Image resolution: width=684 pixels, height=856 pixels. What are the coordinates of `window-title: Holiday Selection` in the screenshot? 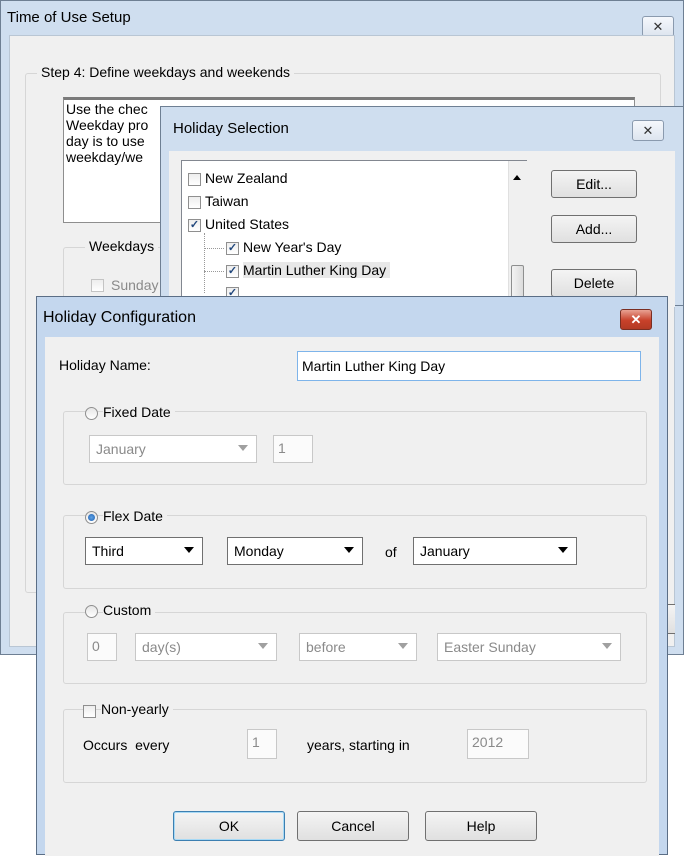 It's located at (231, 128).